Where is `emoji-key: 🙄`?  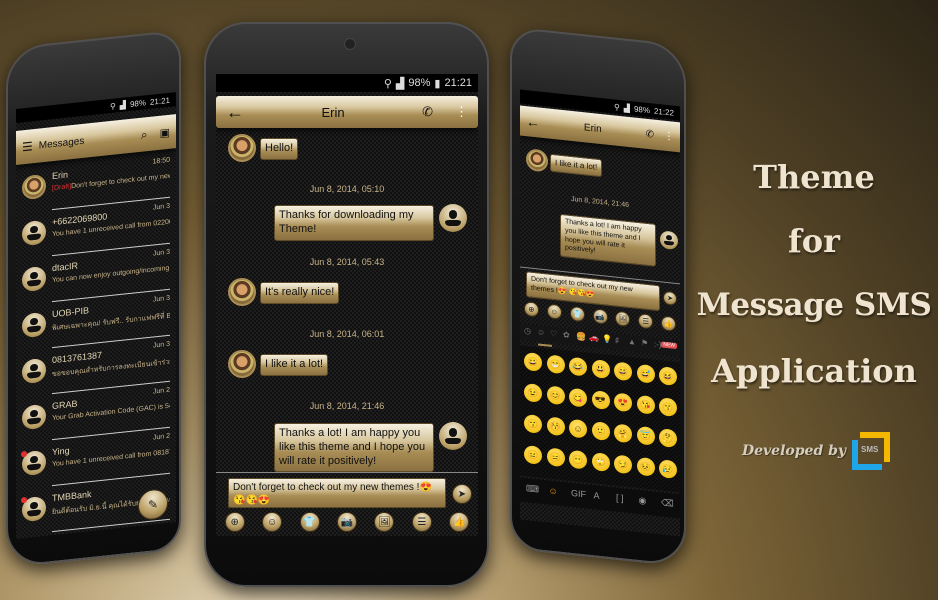
emoji-key: 🙄 is located at coordinates (600, 462).